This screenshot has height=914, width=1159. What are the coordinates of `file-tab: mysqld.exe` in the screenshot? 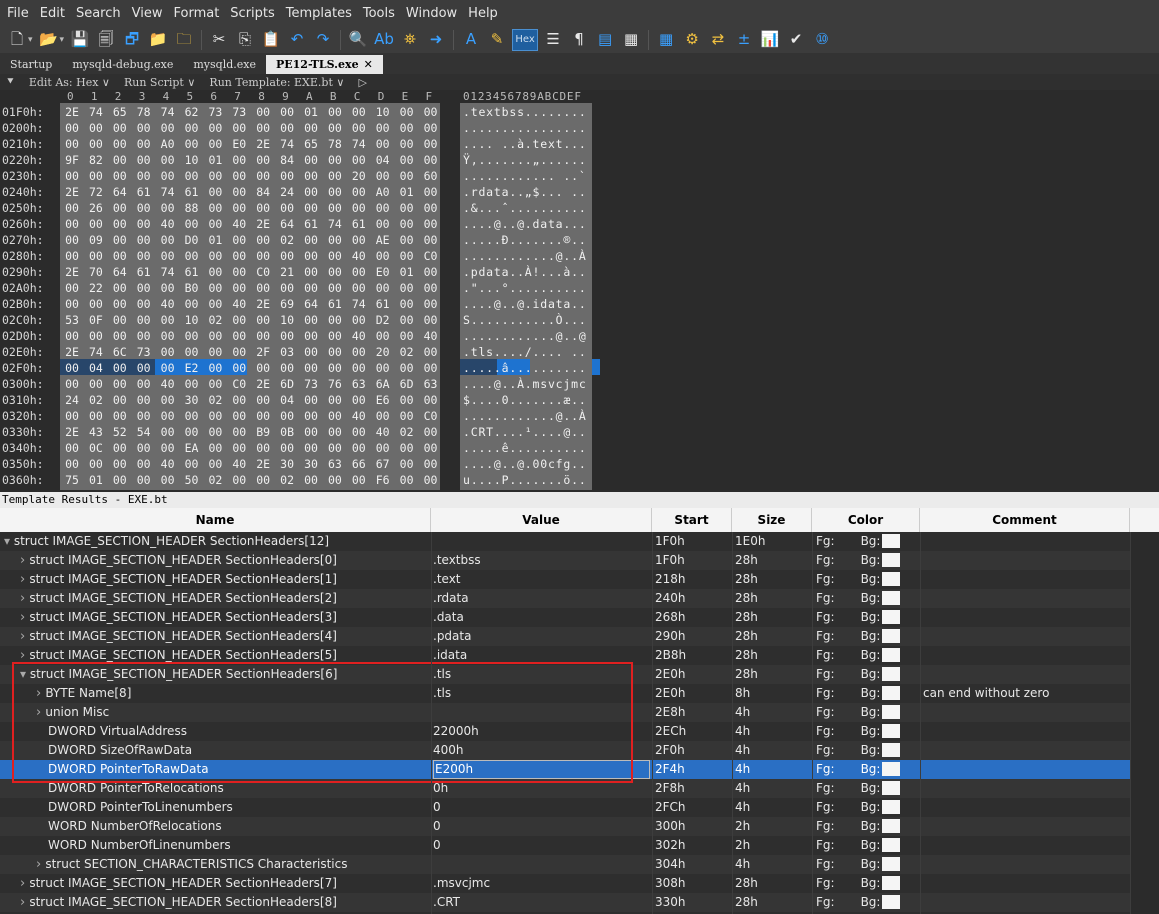 It's located at (224, 64).